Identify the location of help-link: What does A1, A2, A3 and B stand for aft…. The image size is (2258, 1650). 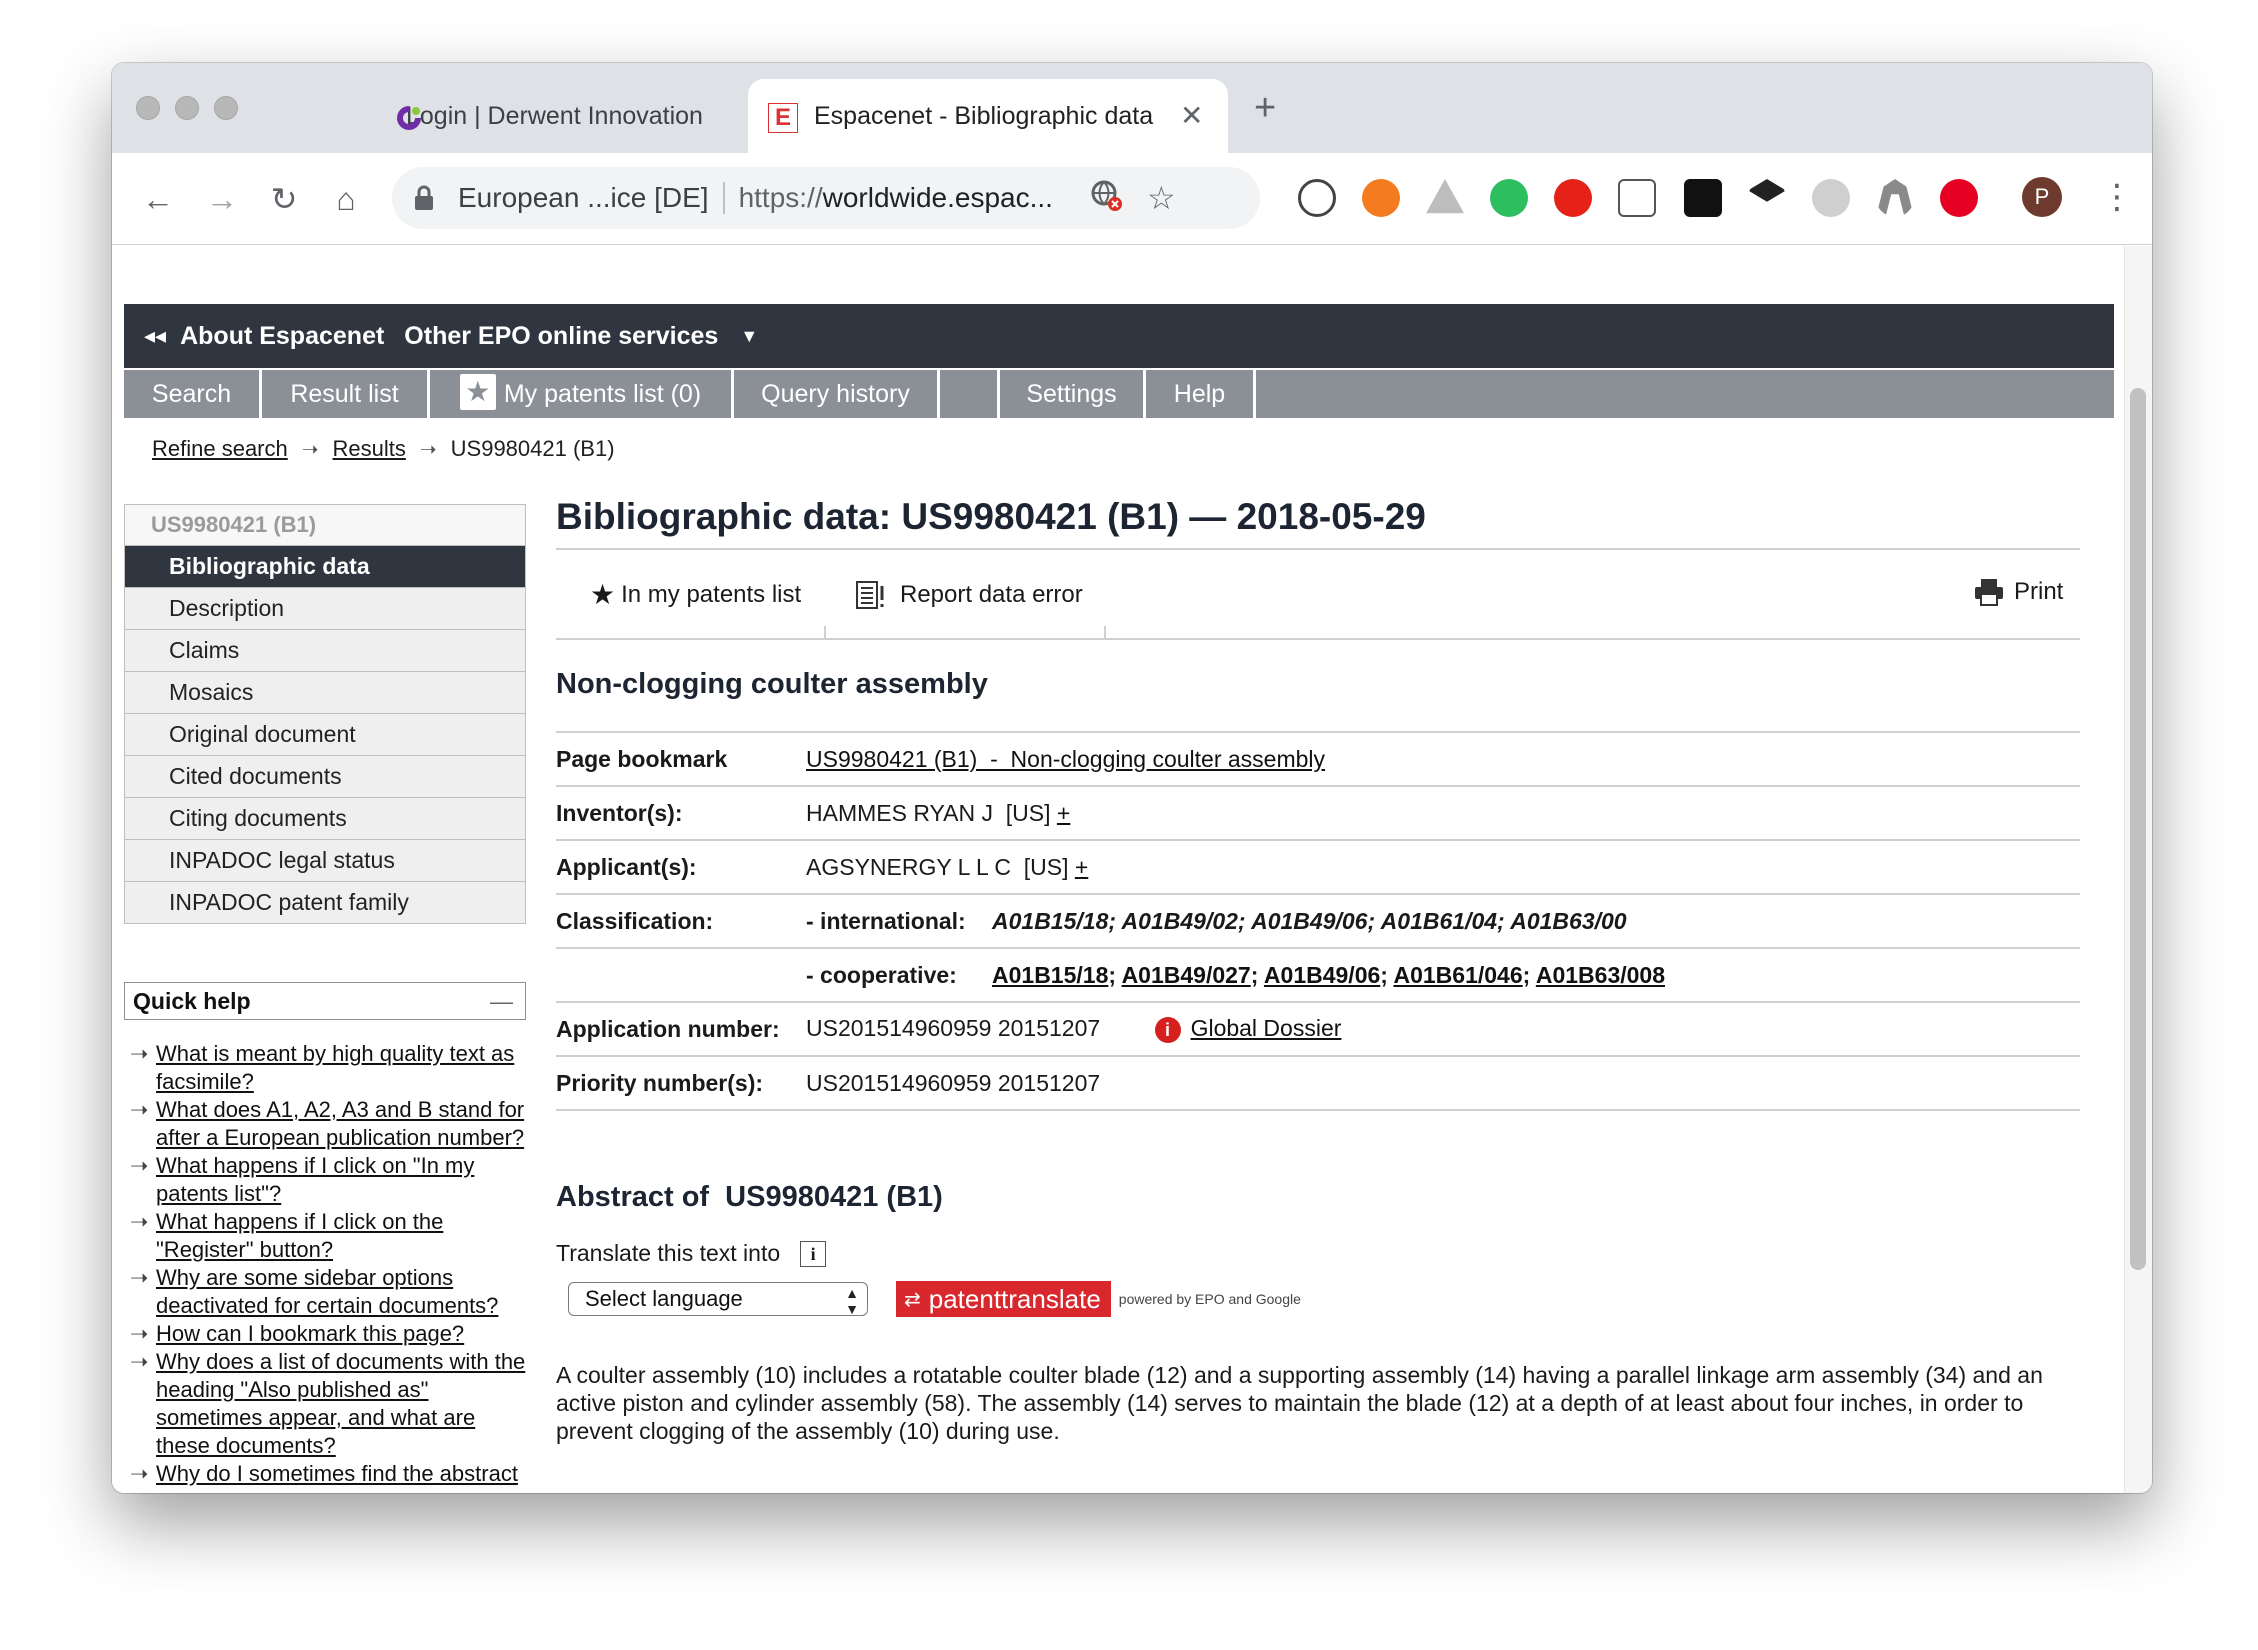
(340, 1123).